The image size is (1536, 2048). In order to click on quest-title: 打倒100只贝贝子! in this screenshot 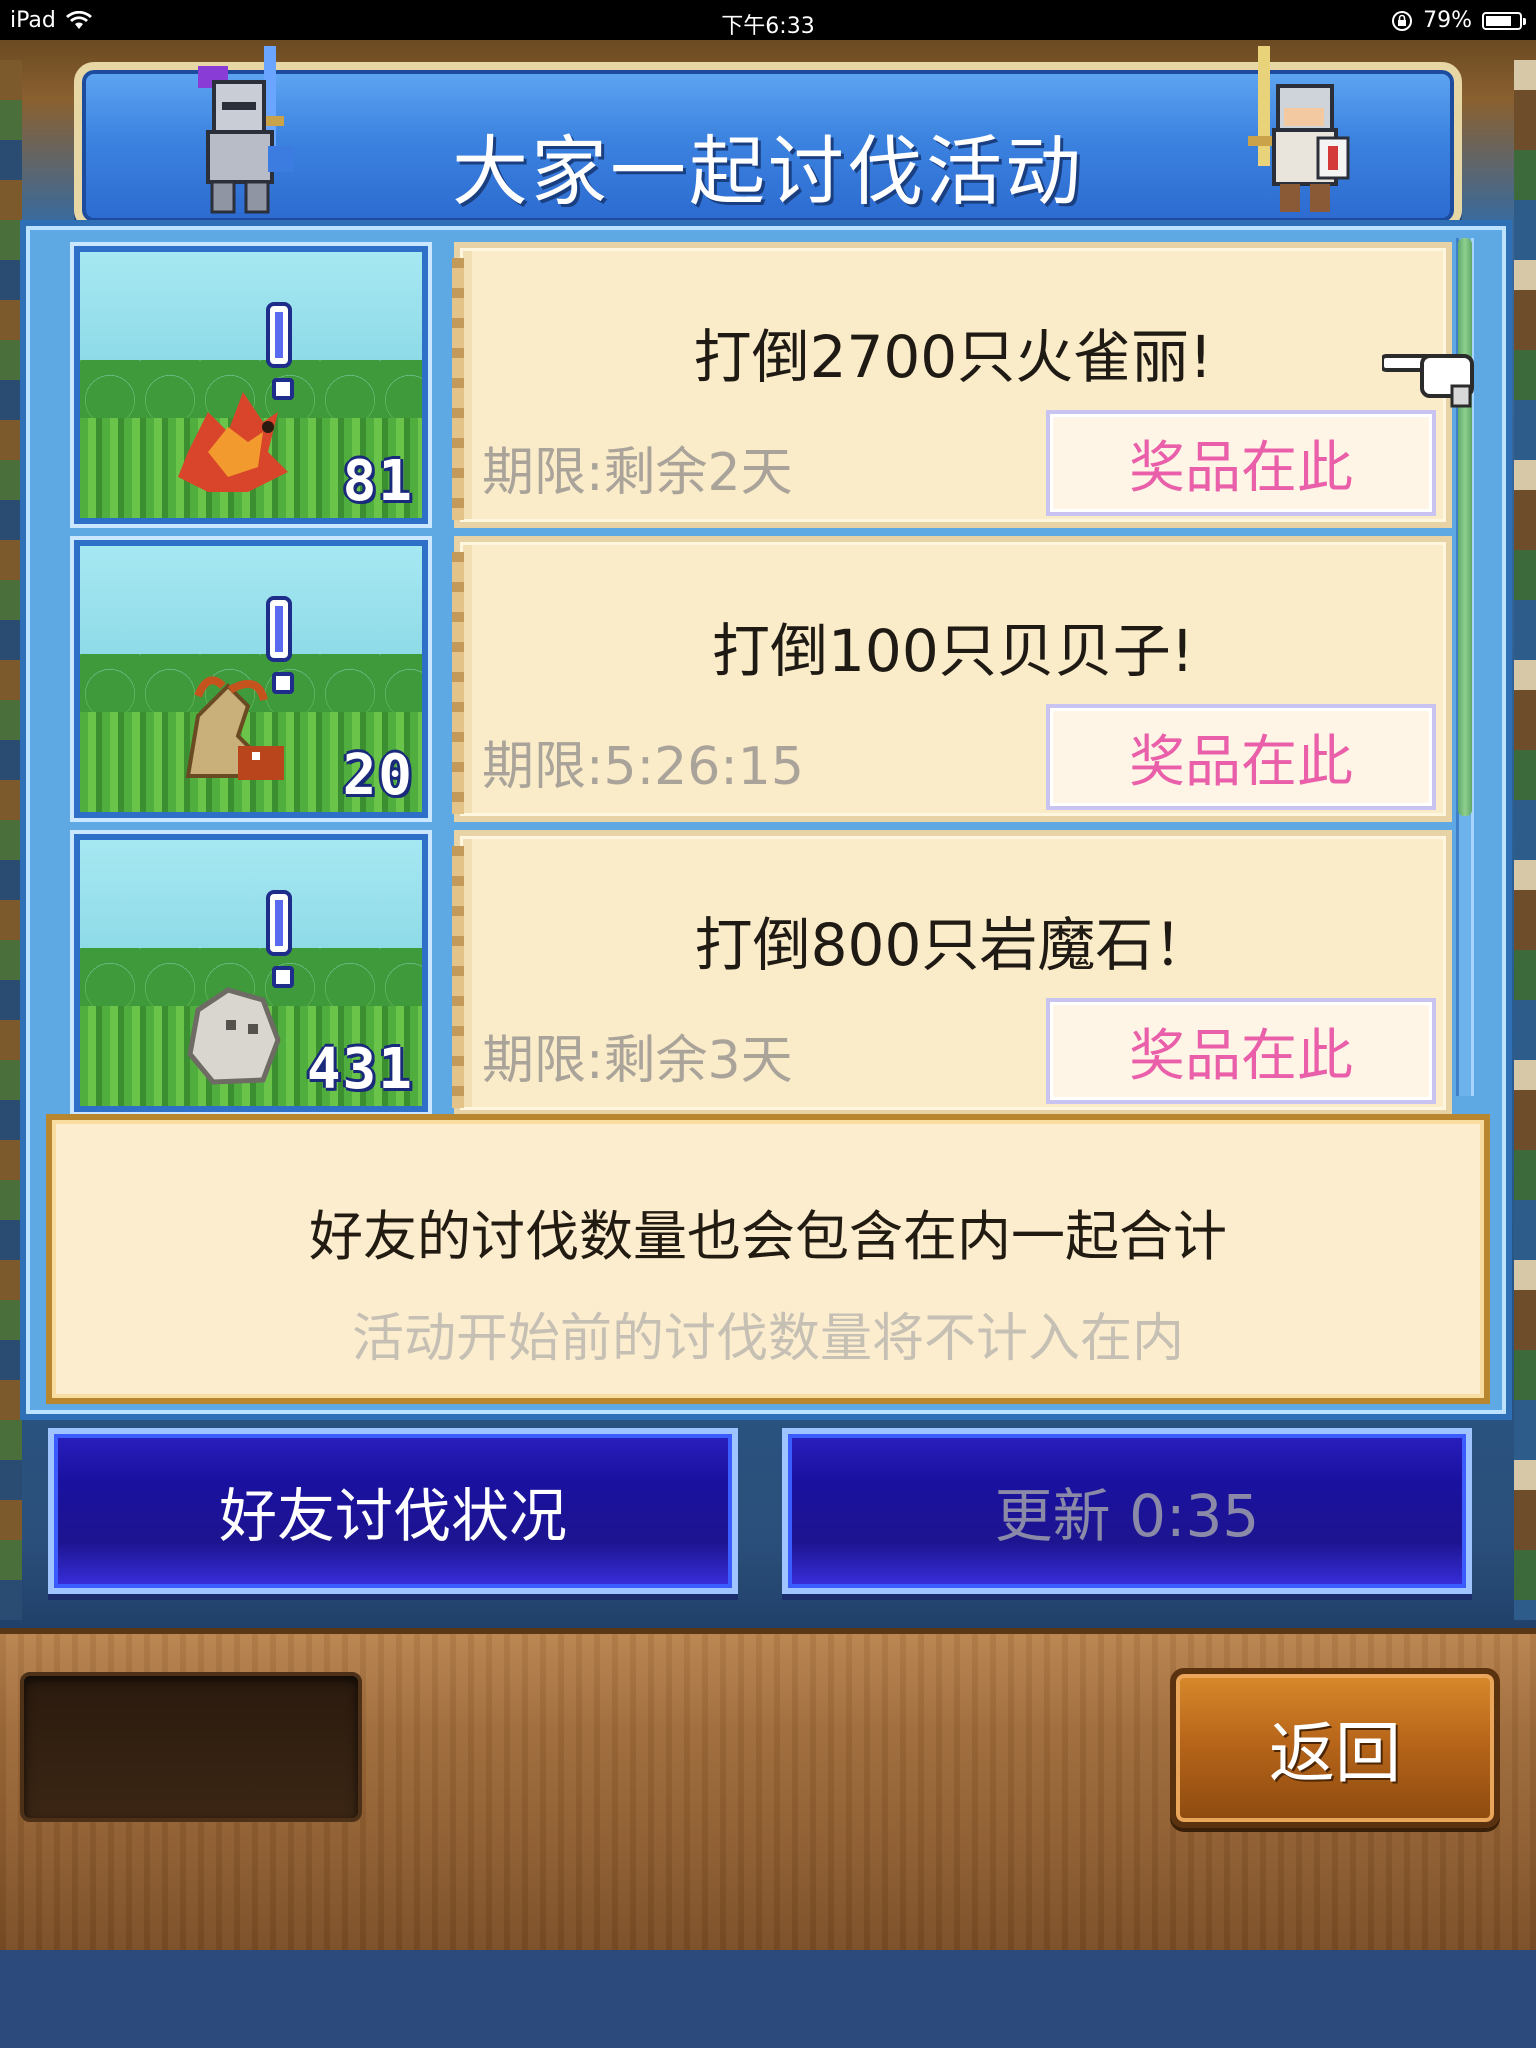, I will do `click(953, 651)`.